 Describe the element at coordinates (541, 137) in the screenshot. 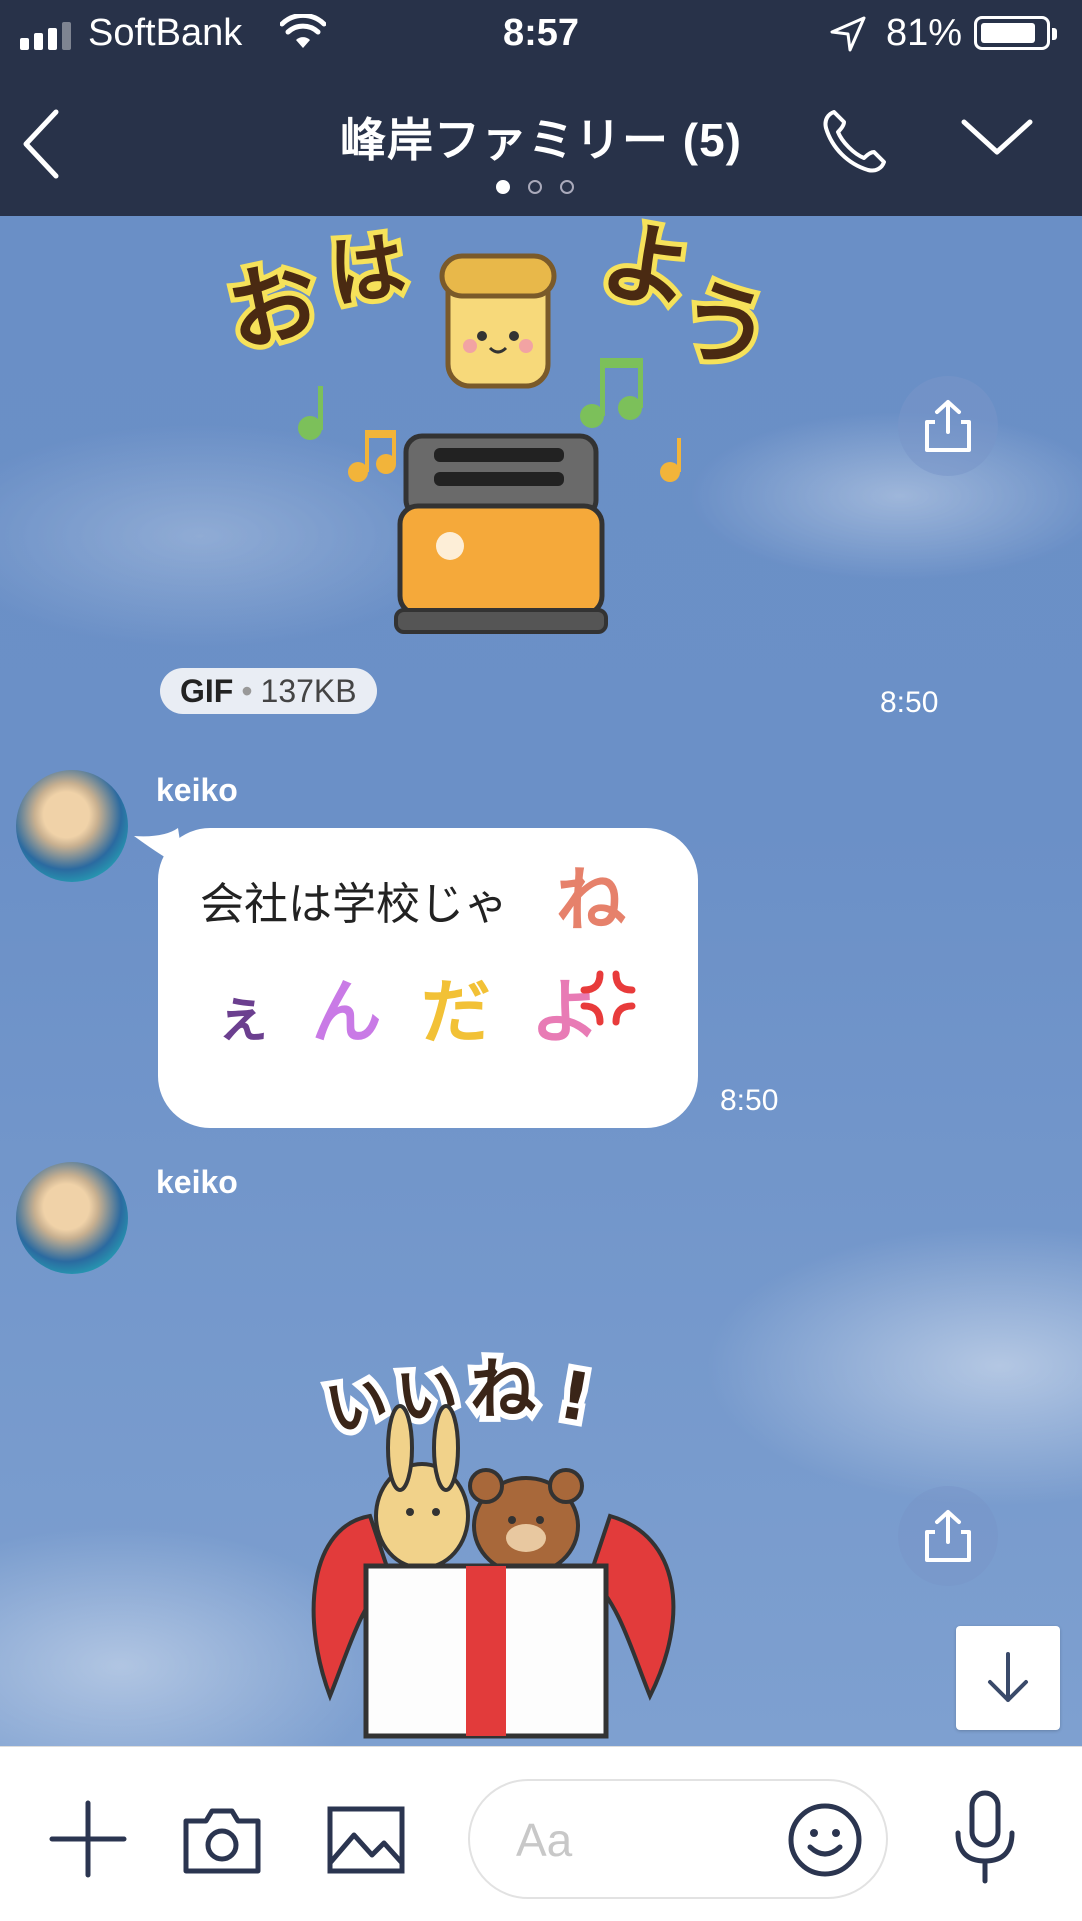

I see `chat-title: 峰岸ファミリー (5)` at that location.